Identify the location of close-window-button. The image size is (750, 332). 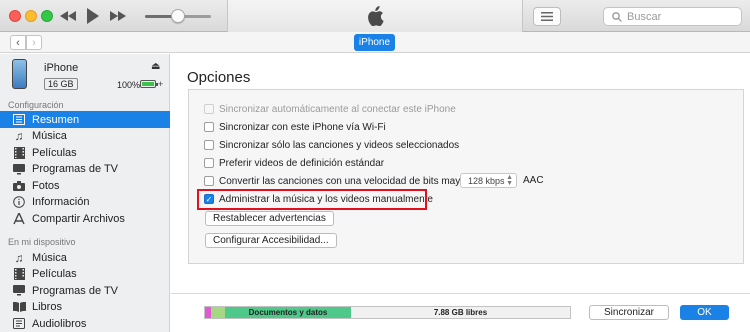
(15, 16).